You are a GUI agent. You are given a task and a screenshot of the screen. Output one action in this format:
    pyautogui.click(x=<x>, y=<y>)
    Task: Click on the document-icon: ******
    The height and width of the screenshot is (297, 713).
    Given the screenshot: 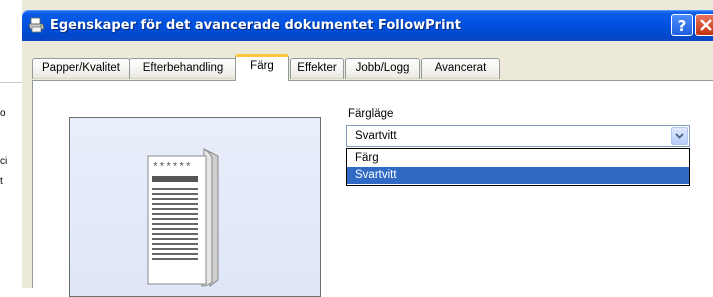 What is the action you would take?
    pyautogui.click(x=183, y=217)
    